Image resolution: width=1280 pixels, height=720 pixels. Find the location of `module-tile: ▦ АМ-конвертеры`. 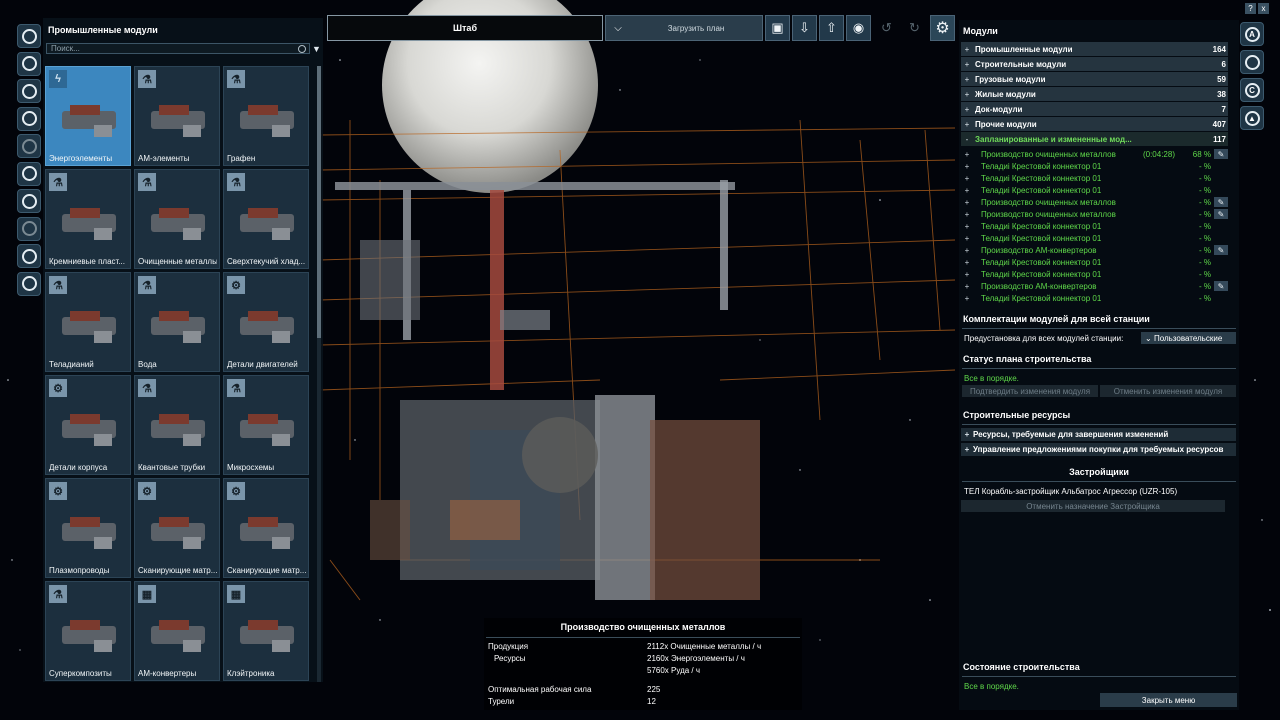

module-tile: ▦ АМ-конвертеры is located at coordinates (177, 631).